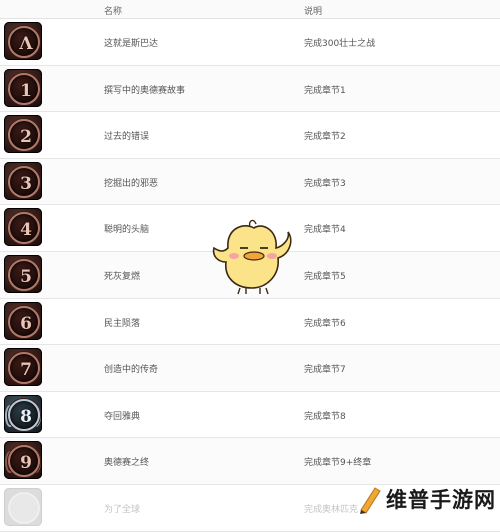 This screenshot has height=532, width=500. What do you see at coordinates (250, 9) in the screenshot?
I see `table-header: 名称 说明` at bounding box center [250, 9].